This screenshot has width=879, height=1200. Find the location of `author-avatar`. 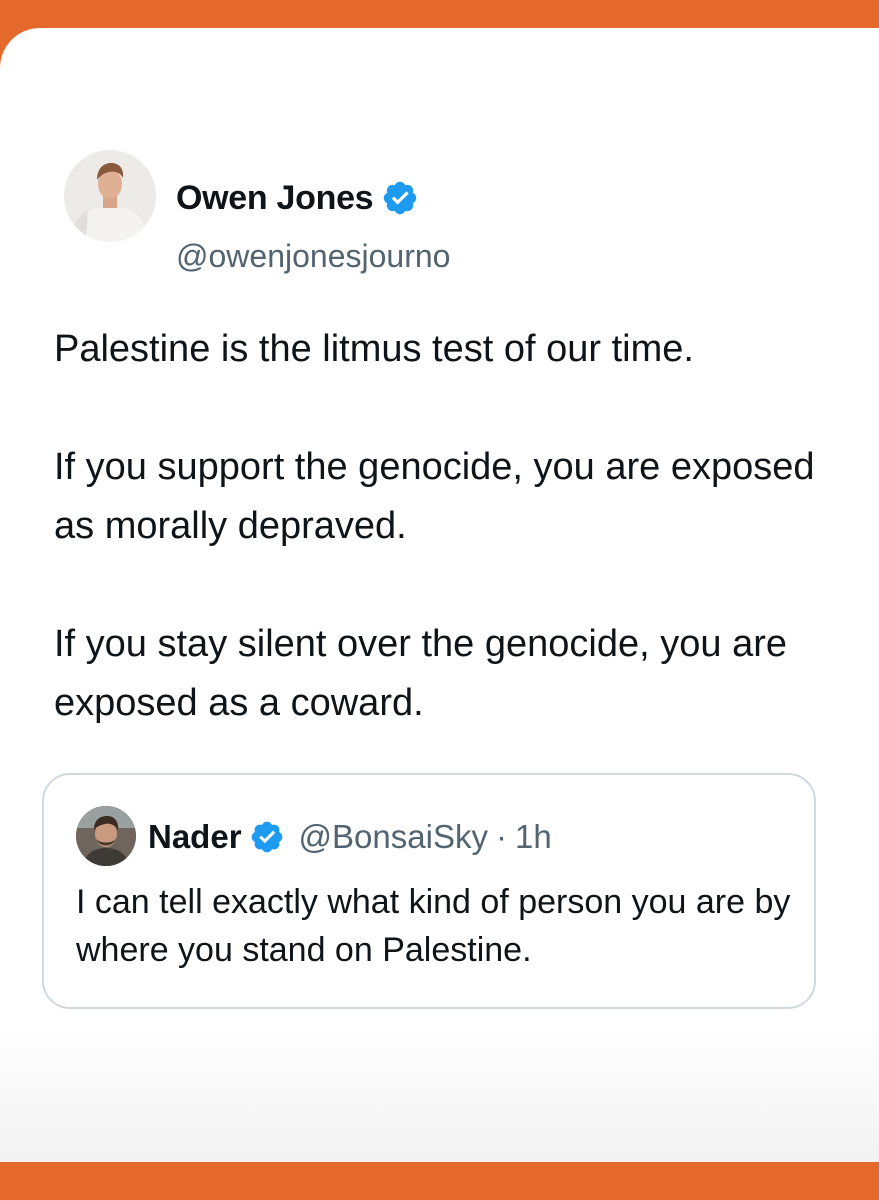

author-avatar is located at coordinates (110, 196).